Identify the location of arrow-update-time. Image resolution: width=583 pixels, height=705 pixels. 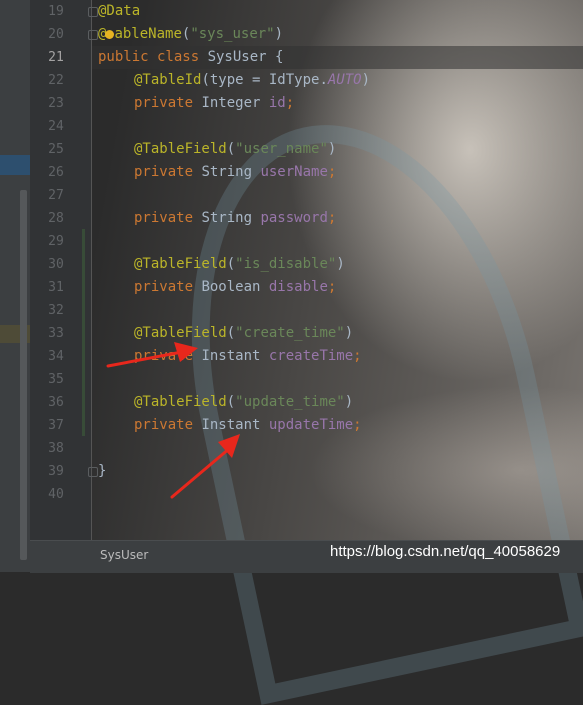
(205, 466).